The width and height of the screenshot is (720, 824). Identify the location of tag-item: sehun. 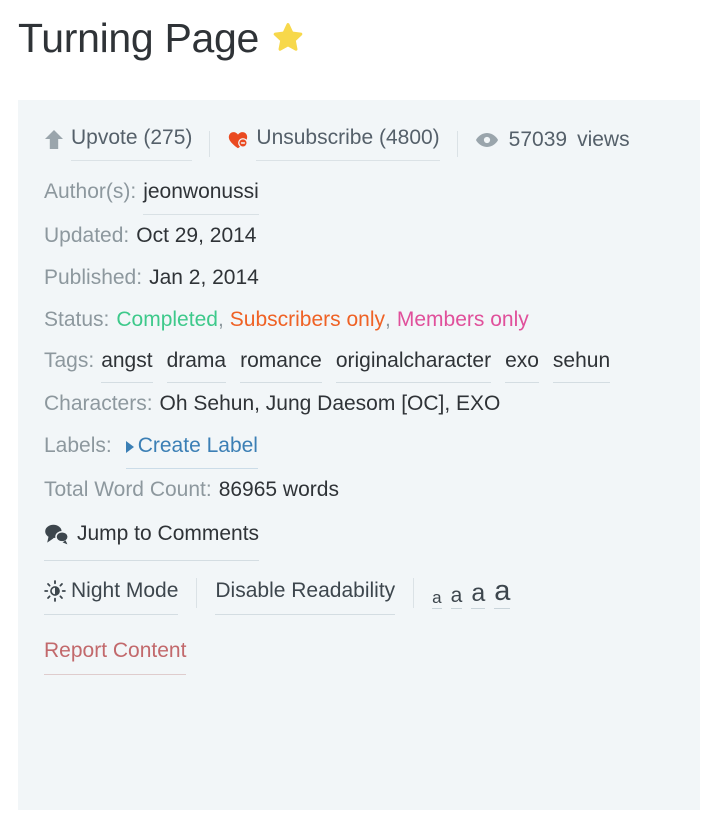
(581, 362).